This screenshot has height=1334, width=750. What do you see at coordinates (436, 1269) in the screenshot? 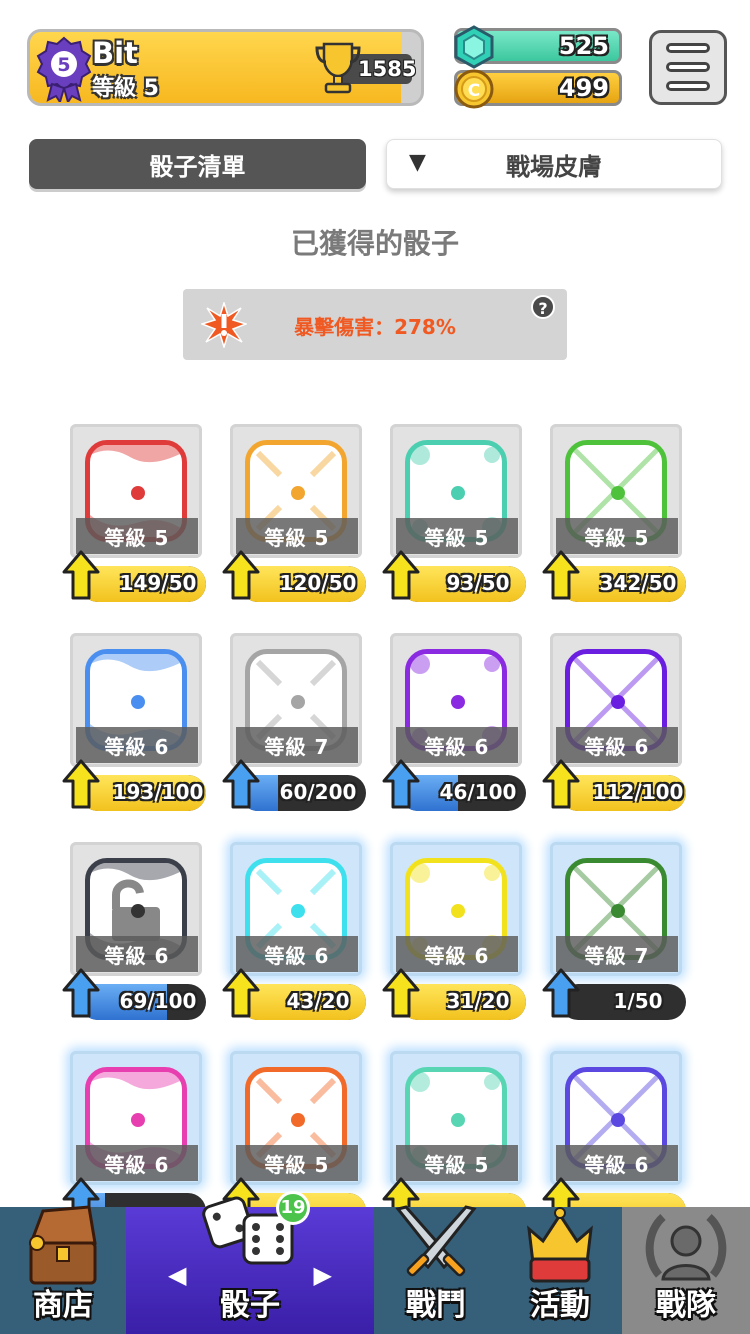
I see `nav-battle: 戰鬥` at bounding box center [436, 1269].